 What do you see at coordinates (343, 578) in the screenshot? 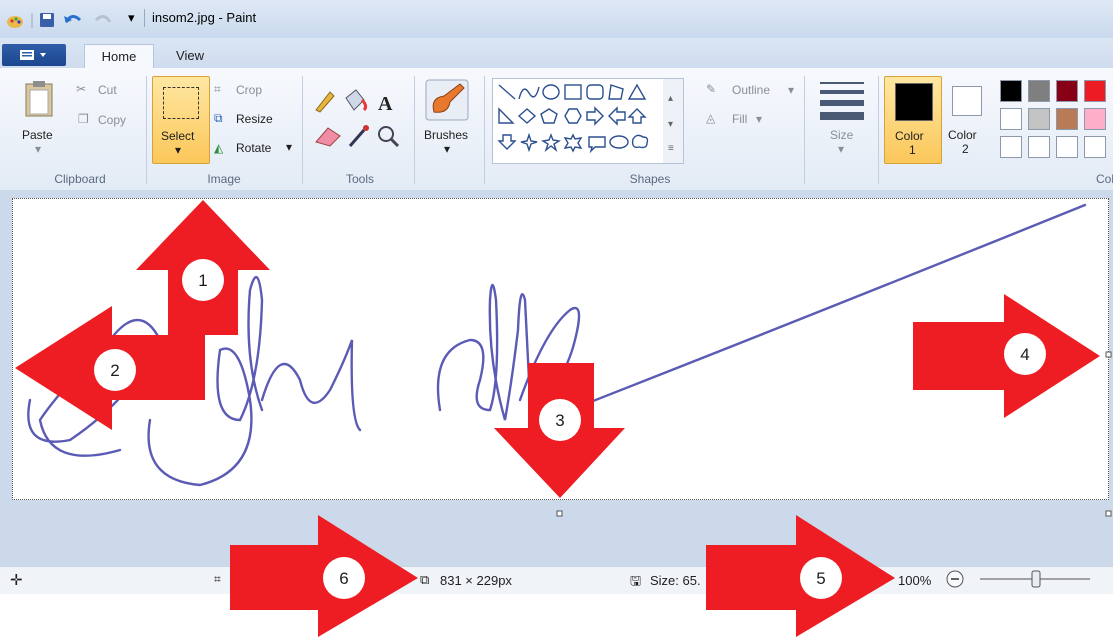
I see `annotation-label-6: 6` at bounding box center [343, 578].